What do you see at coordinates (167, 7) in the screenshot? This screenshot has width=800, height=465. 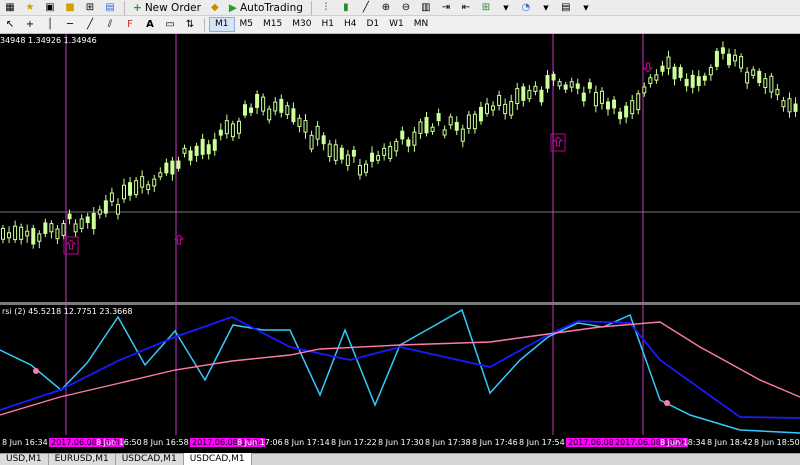 I see `new-order-button: + New Order` at bounding box center [167, 7].